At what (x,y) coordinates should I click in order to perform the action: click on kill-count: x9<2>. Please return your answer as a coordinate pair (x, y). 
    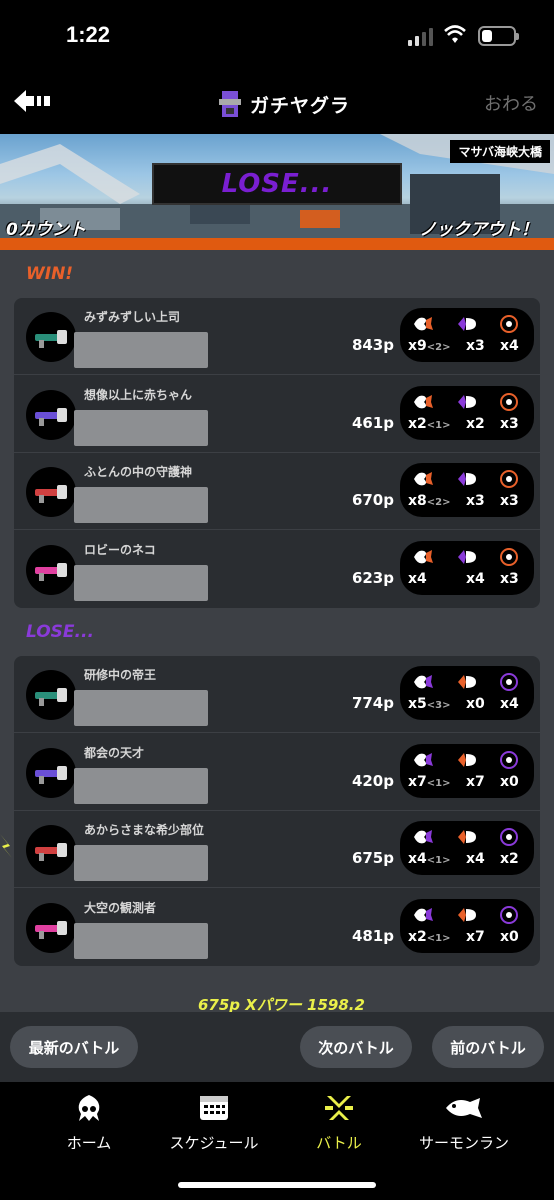
    Looking at the image, I should click on (429, 346).